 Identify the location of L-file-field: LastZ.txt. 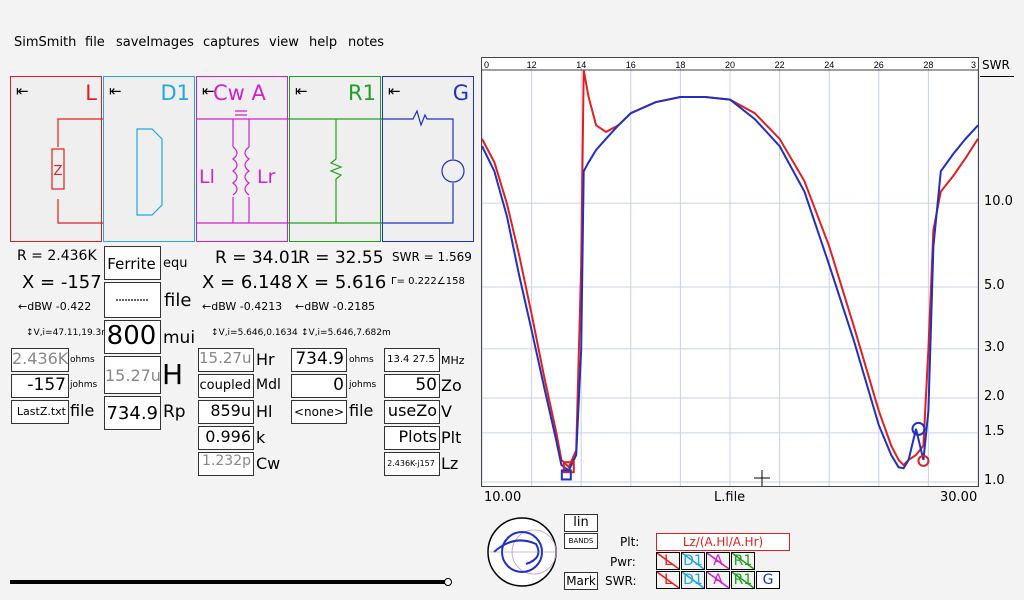
(40, 412).